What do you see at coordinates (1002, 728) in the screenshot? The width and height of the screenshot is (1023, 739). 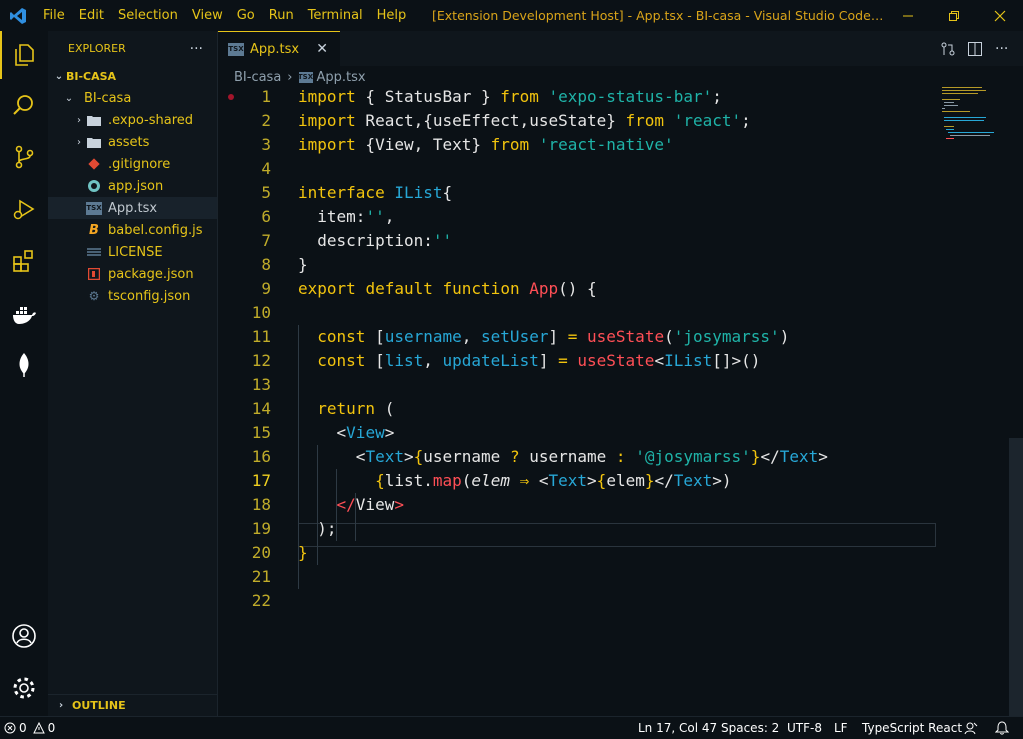 I see `notifications-bell-icon` at bounding box center [1002, 728].